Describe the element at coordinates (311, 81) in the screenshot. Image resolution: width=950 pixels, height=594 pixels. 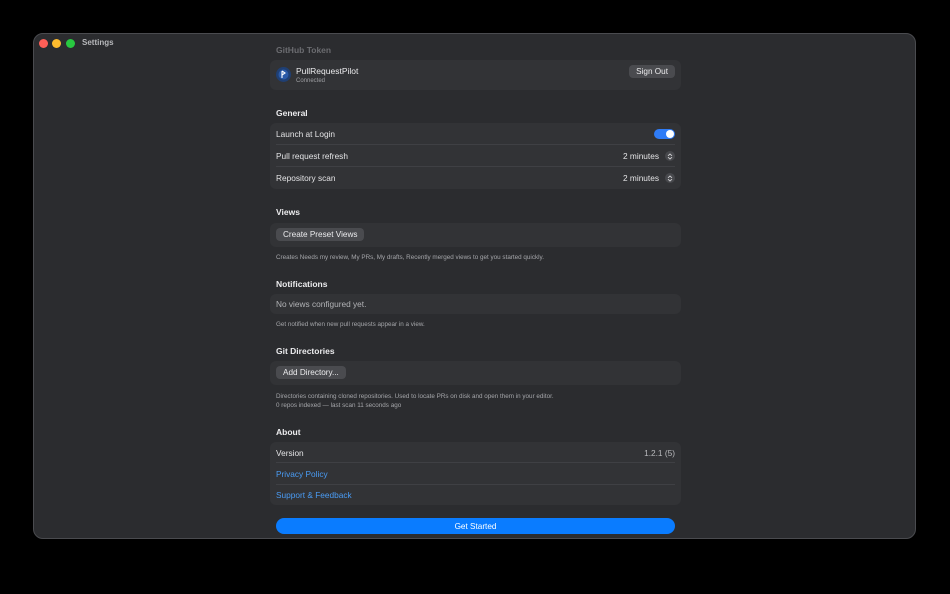
I see `account-status: Connected` at that location.